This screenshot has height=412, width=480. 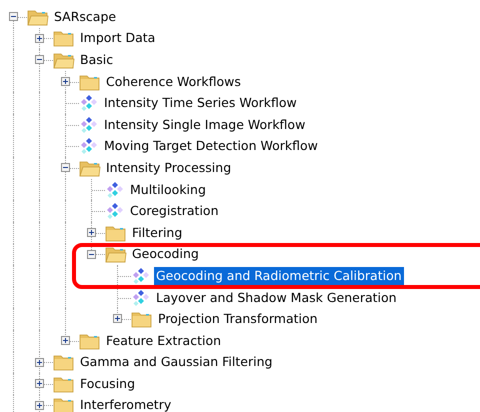 What do you see at coordinates (168, 189) in the screenshot?
I see `tree-item: Multilooking` at bounding box center [168, 189].